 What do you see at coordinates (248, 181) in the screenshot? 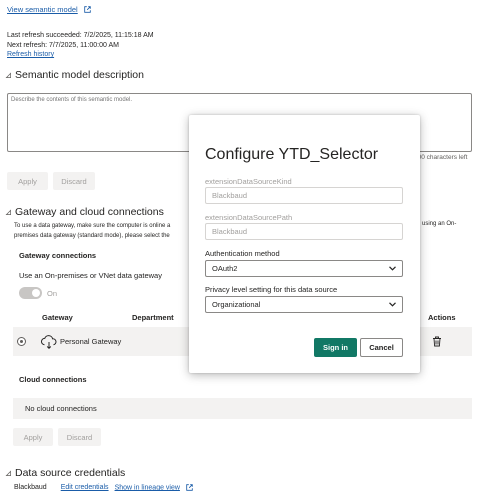
I see `kind-label: extensionDataSourceKind` at bounding box center [248, 181].